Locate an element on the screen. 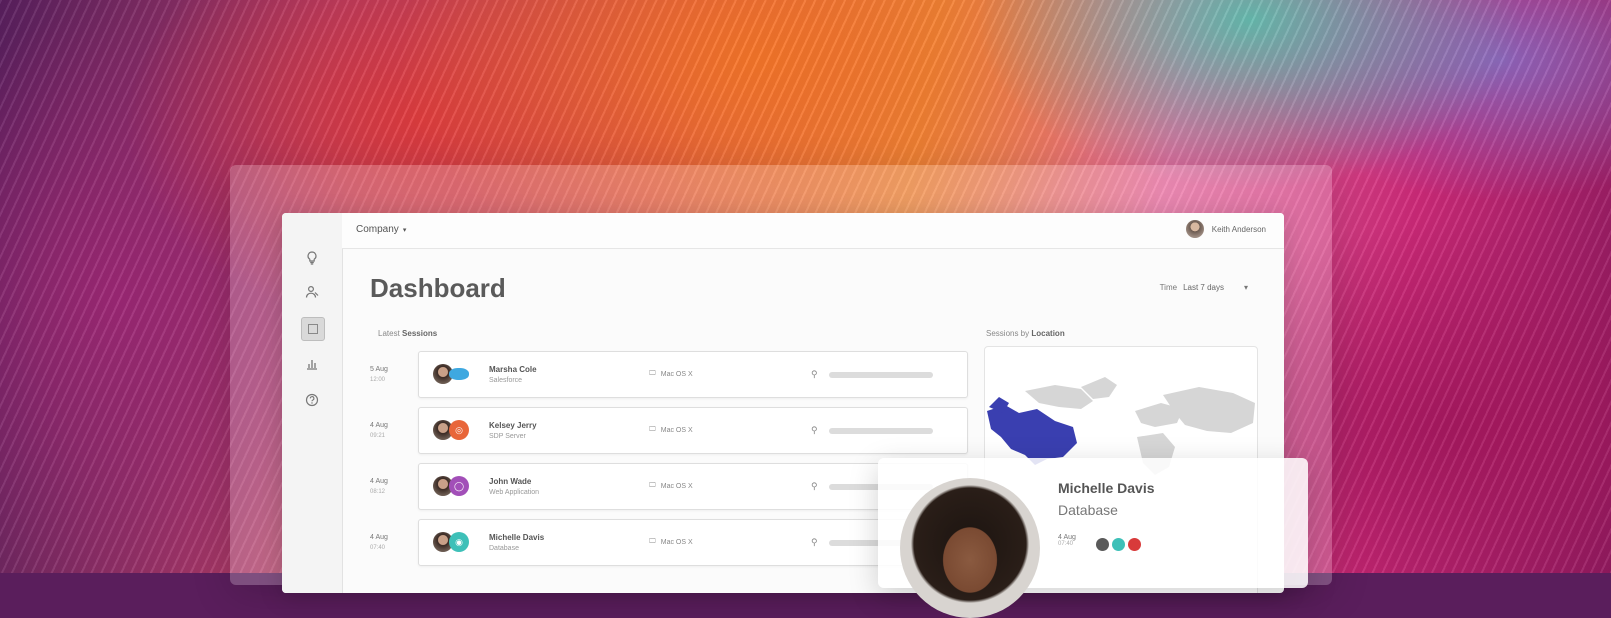 The image size is (1611, 618). cloud-icon is located at coordinates (459, 374).